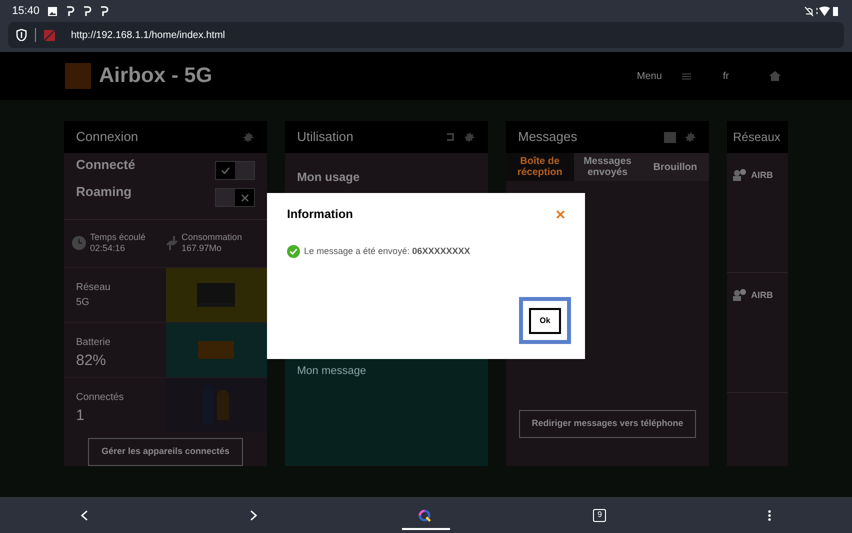 This screenshot has width=852, height=533. I want to click on stat-label: Consommation, so click(212, 238).